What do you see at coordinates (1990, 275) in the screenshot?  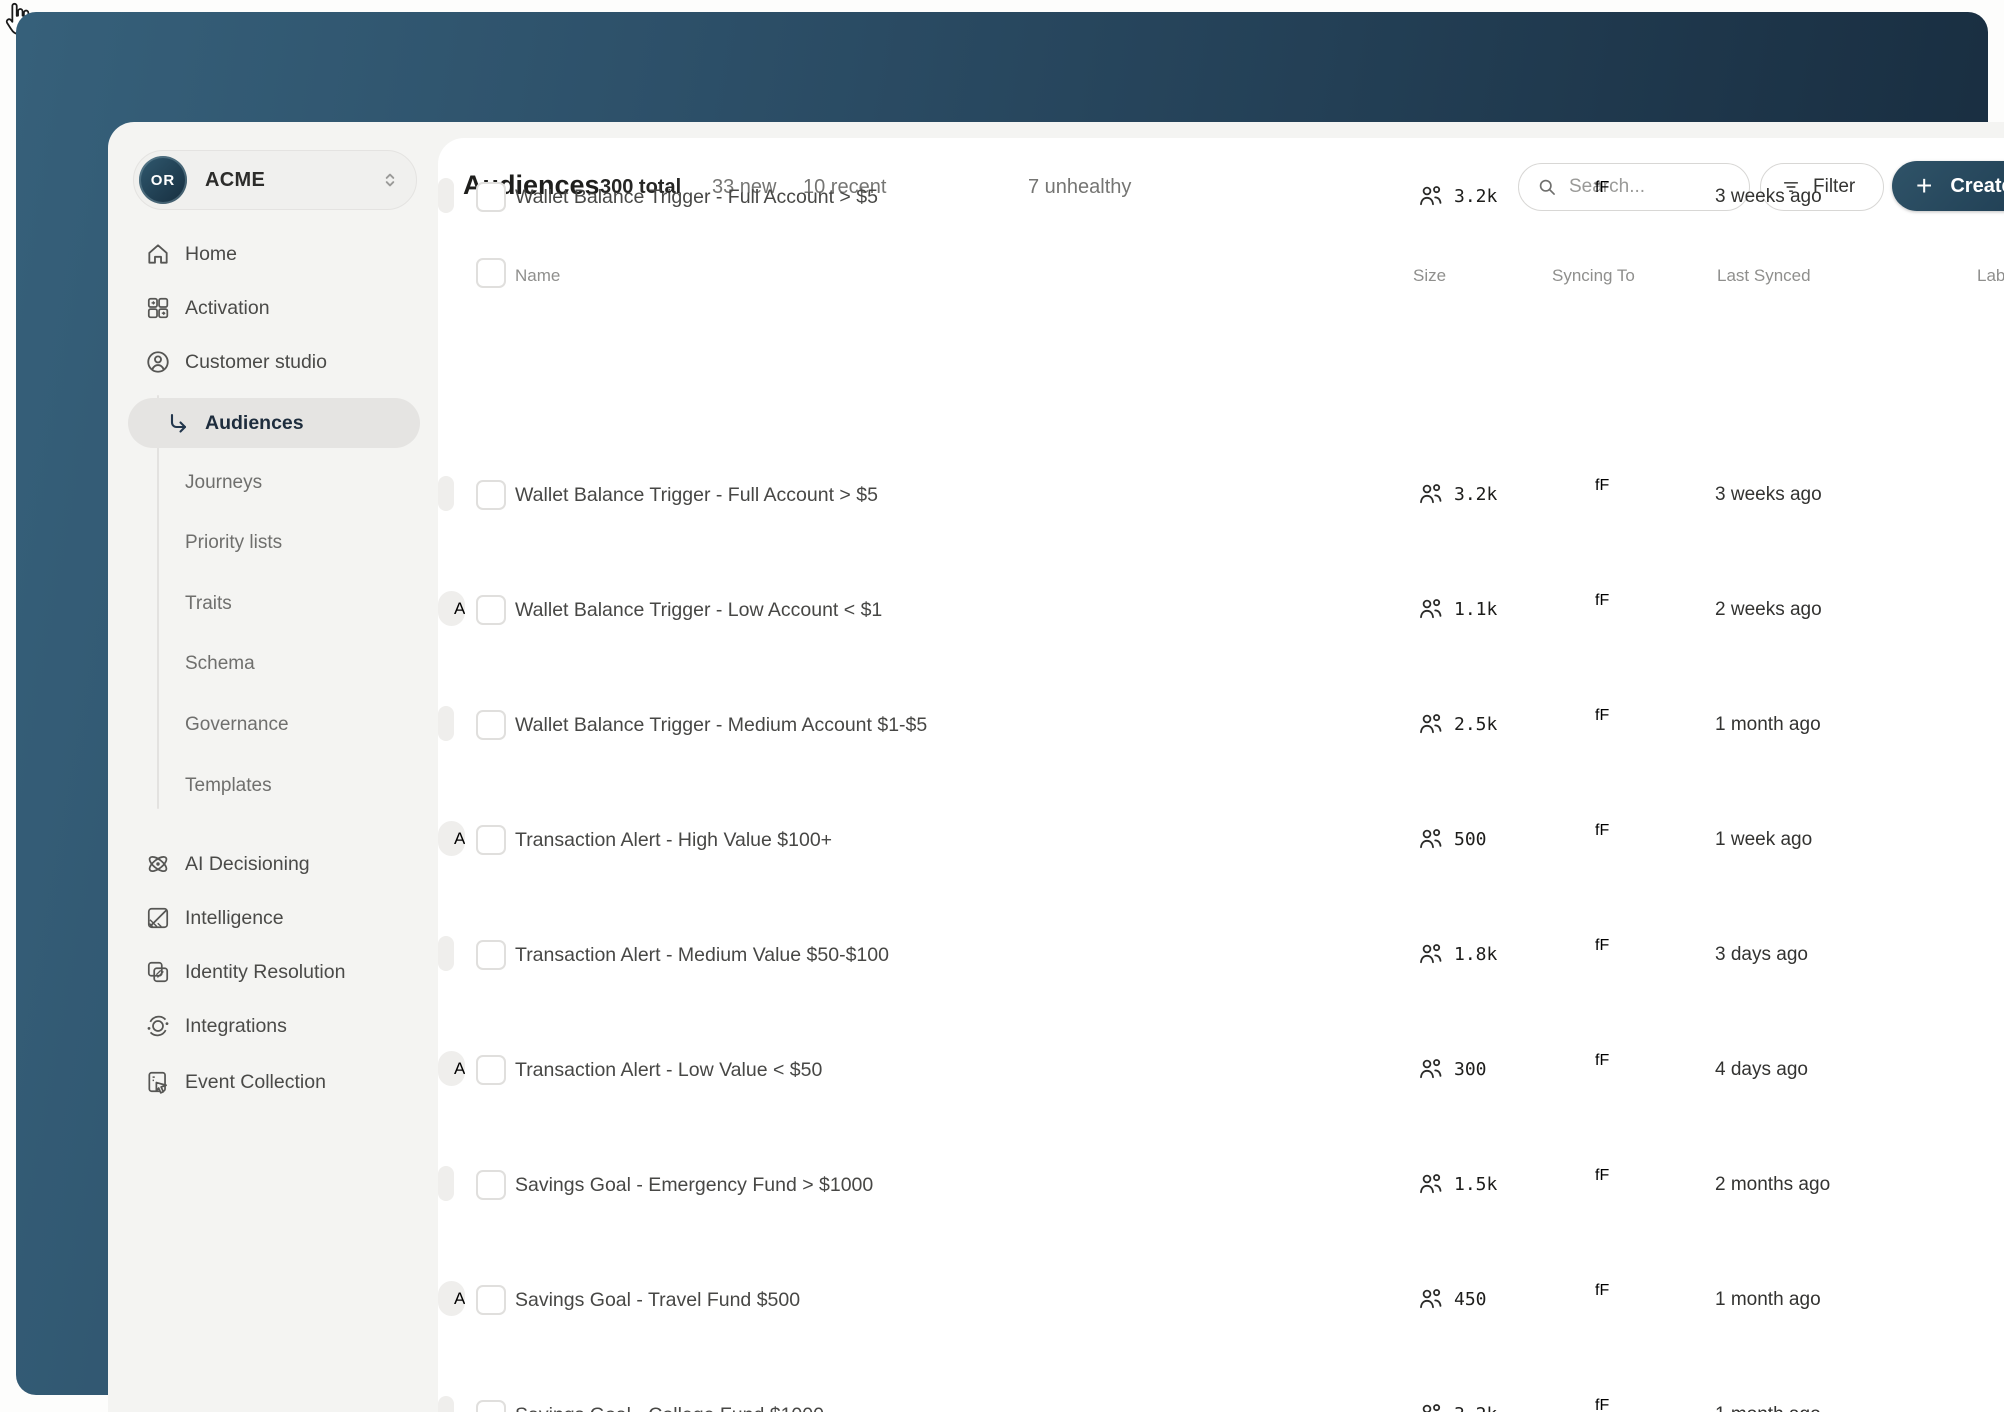 I see `col-labels: Labels` at bounding box center [1990, 275].